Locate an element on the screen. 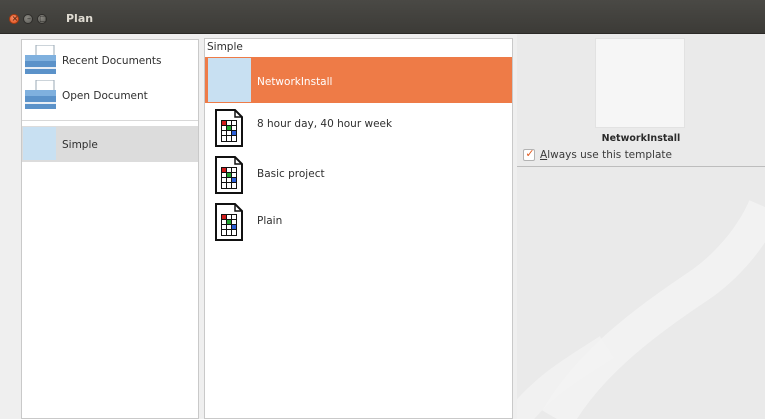 This screenshot has height=419, width=765. always-use-template-checkbox: ✓ is located at coordinates (529, 154).